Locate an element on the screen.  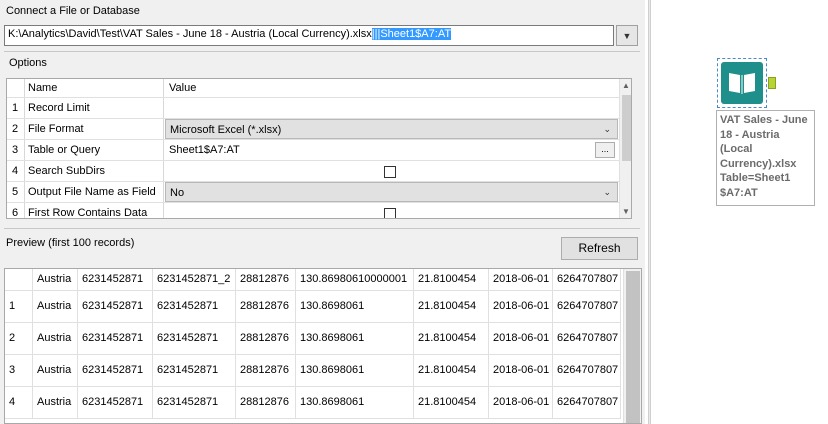
path-selected-text: |||Sheet1$A7:AT is located at coordinates (411, 34).